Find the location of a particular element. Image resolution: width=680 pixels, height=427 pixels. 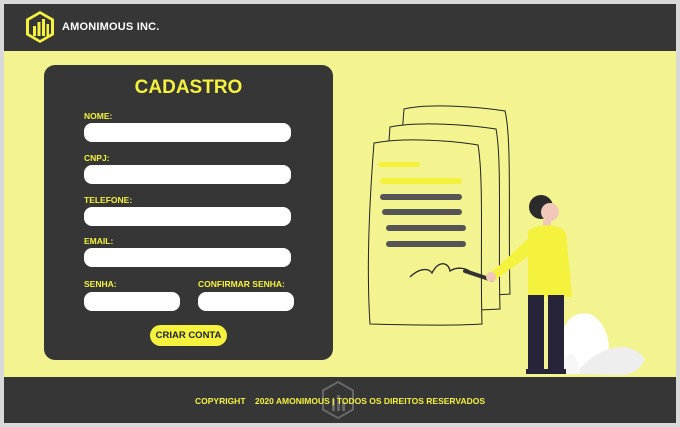

form-title: CADASTRO is located at coordinates (188, 87).